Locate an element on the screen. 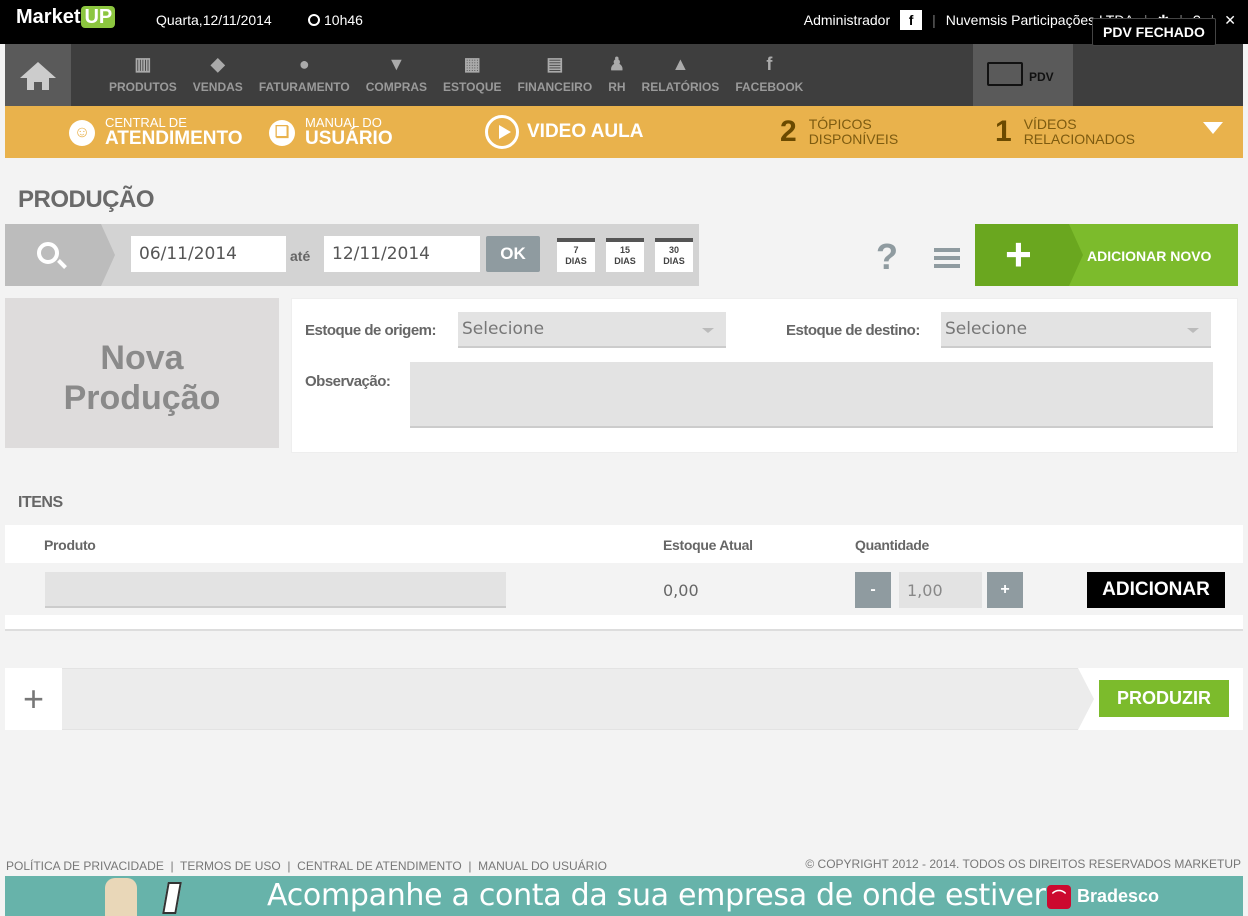 This screenshot has height=916, width=1248. nav-label: VENDAS is located at coordinates (217, 87).